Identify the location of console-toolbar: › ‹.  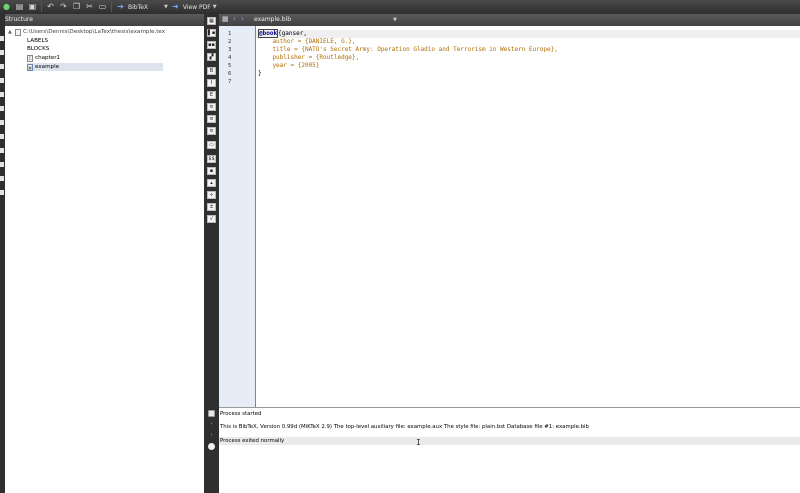
(211, 450).